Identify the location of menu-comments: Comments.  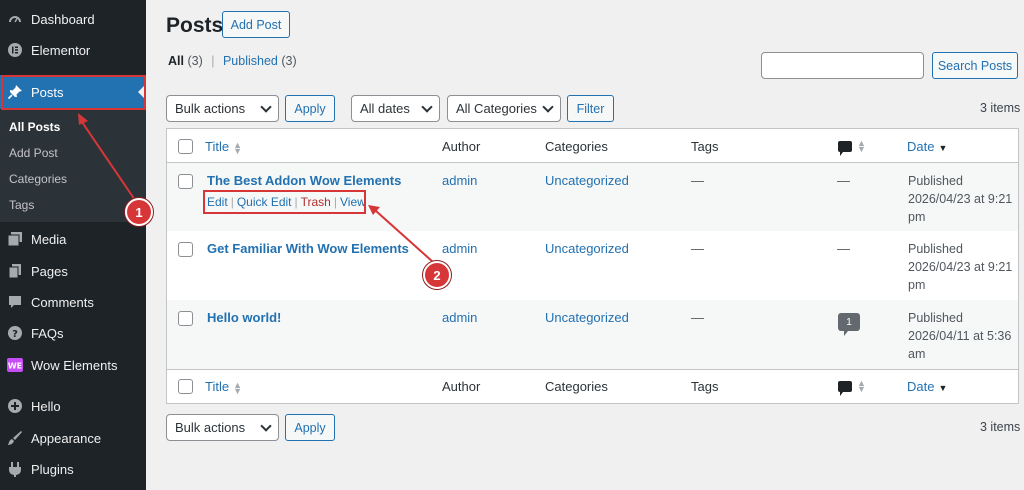
(73, 302).